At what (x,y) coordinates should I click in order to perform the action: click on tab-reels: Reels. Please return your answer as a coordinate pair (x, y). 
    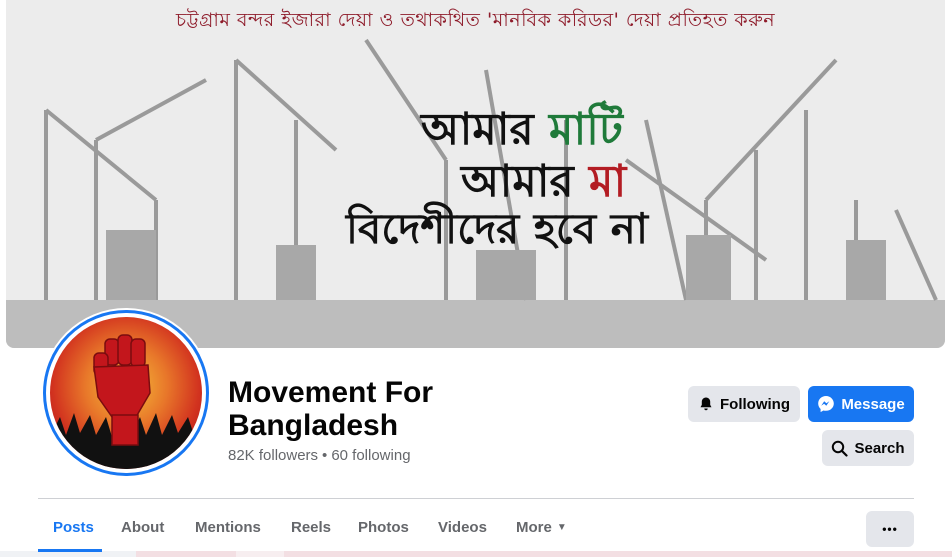
    Looking at the image, I should click on (311, 528).